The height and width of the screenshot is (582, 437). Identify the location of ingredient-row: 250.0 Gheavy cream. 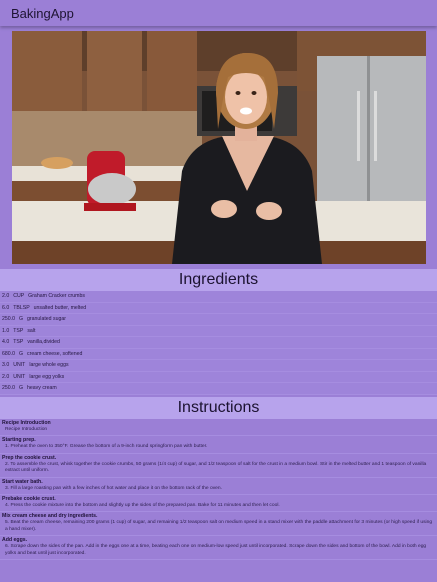
(218, 389).